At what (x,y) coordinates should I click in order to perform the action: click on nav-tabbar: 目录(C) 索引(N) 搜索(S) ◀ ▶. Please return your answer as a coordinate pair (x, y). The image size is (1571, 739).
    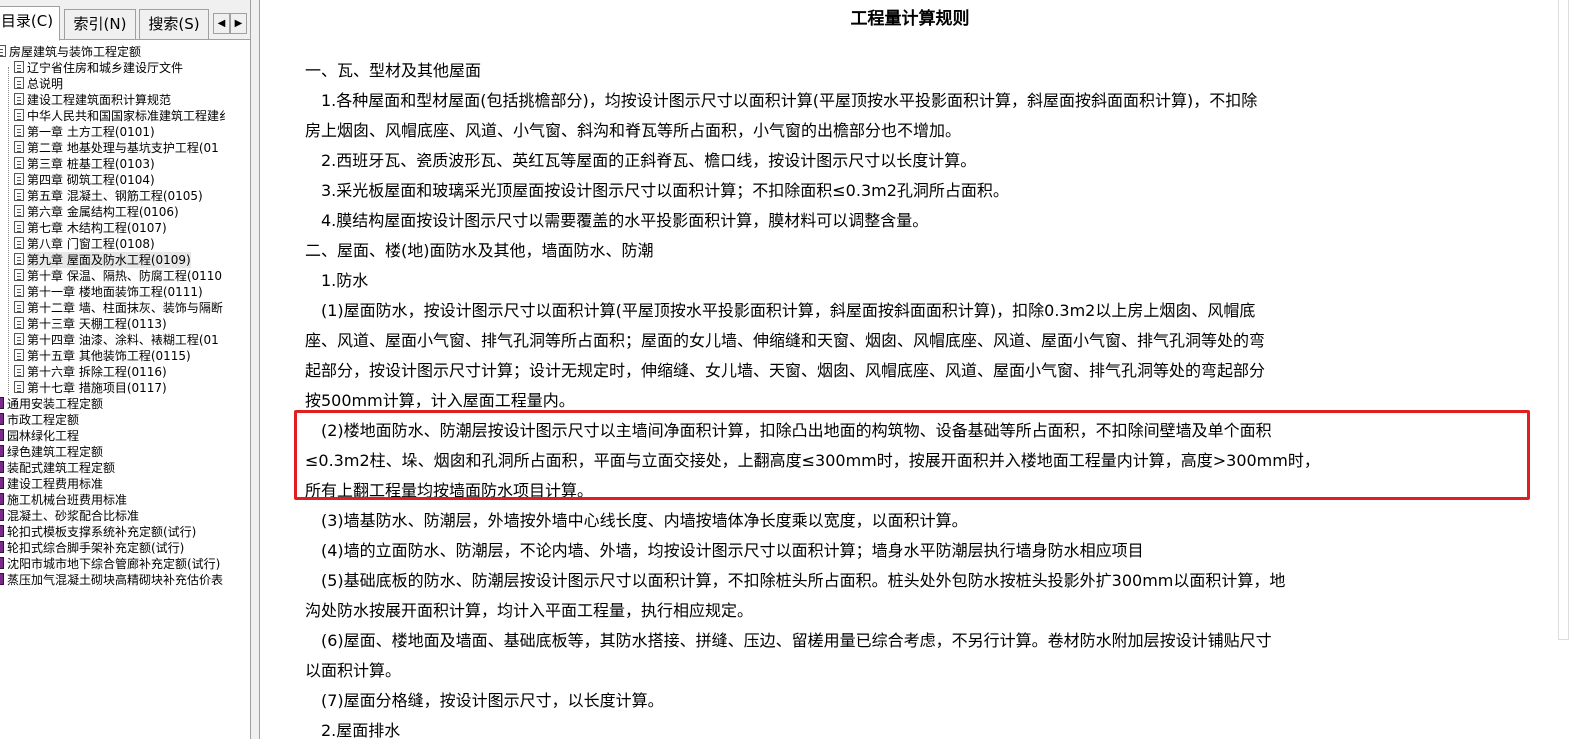
    Looking at the image, I should click on (125, 20).